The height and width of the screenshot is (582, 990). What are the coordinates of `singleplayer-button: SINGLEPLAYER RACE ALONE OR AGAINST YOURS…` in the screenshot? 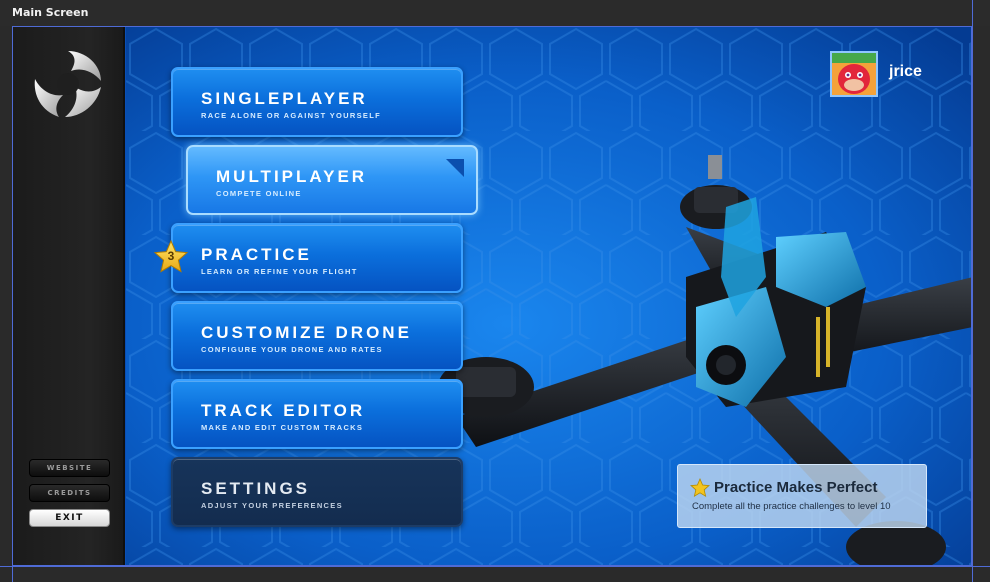 It's located at (317, 102).